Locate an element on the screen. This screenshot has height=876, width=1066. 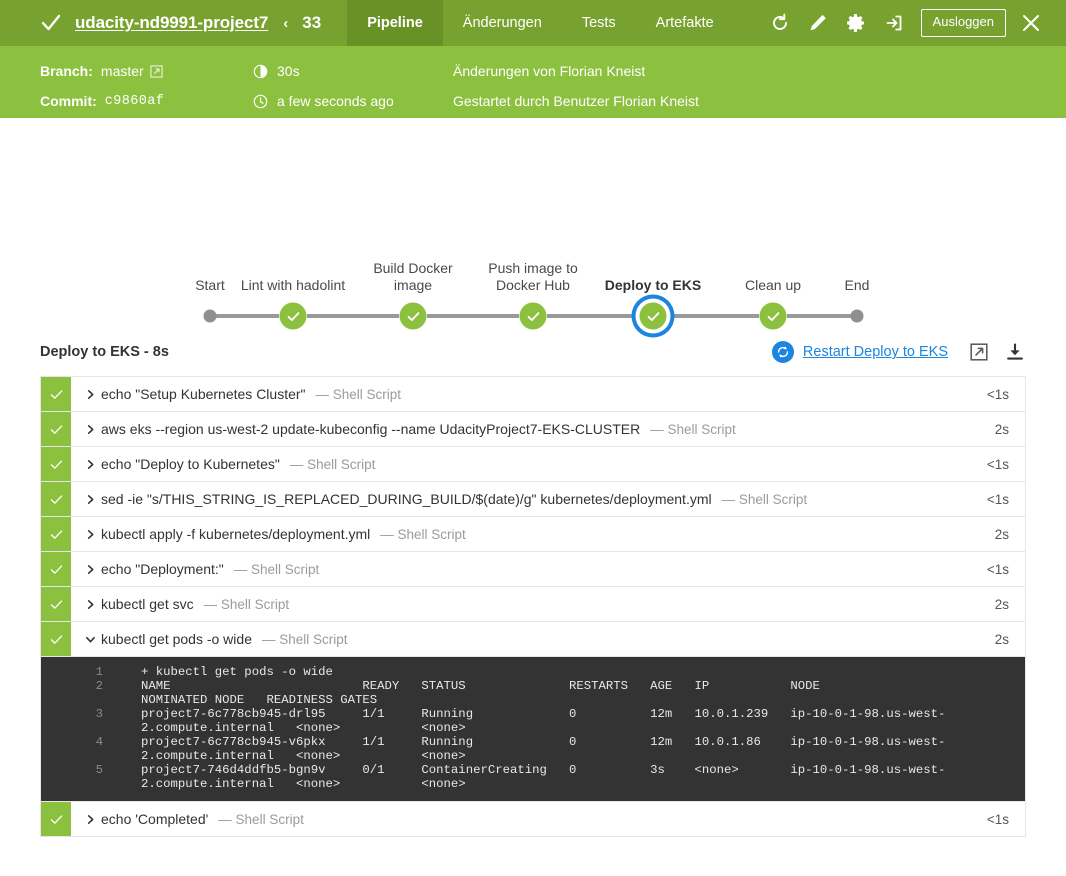
duration-icon is located at coordinates (260, 71).